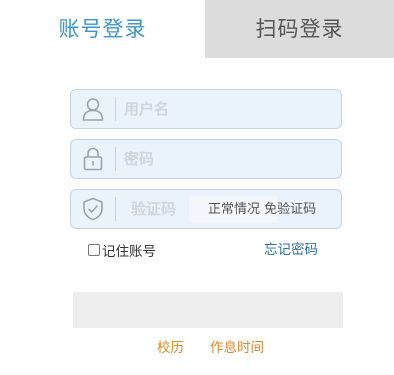 The width and height of the screenshot is (394, 375). Describe the element at coordinates (262, 209) in the screenshot. I see `captcha-hint: 正常情况 免验证码` at that location.